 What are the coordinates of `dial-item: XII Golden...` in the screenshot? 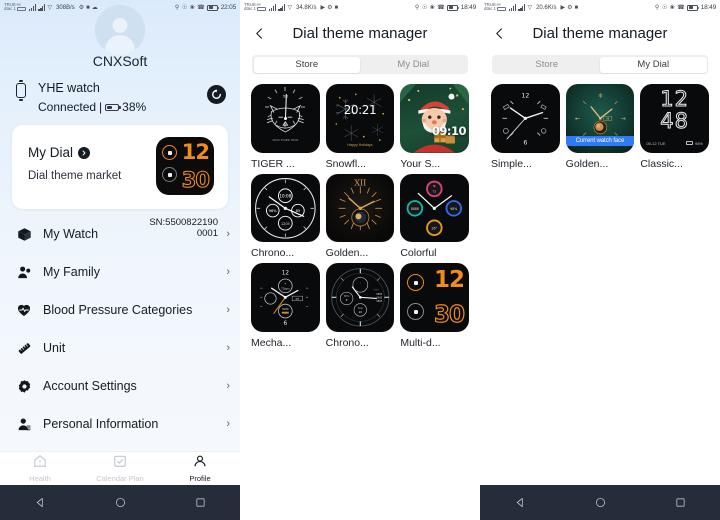 It's located at (360, 216).